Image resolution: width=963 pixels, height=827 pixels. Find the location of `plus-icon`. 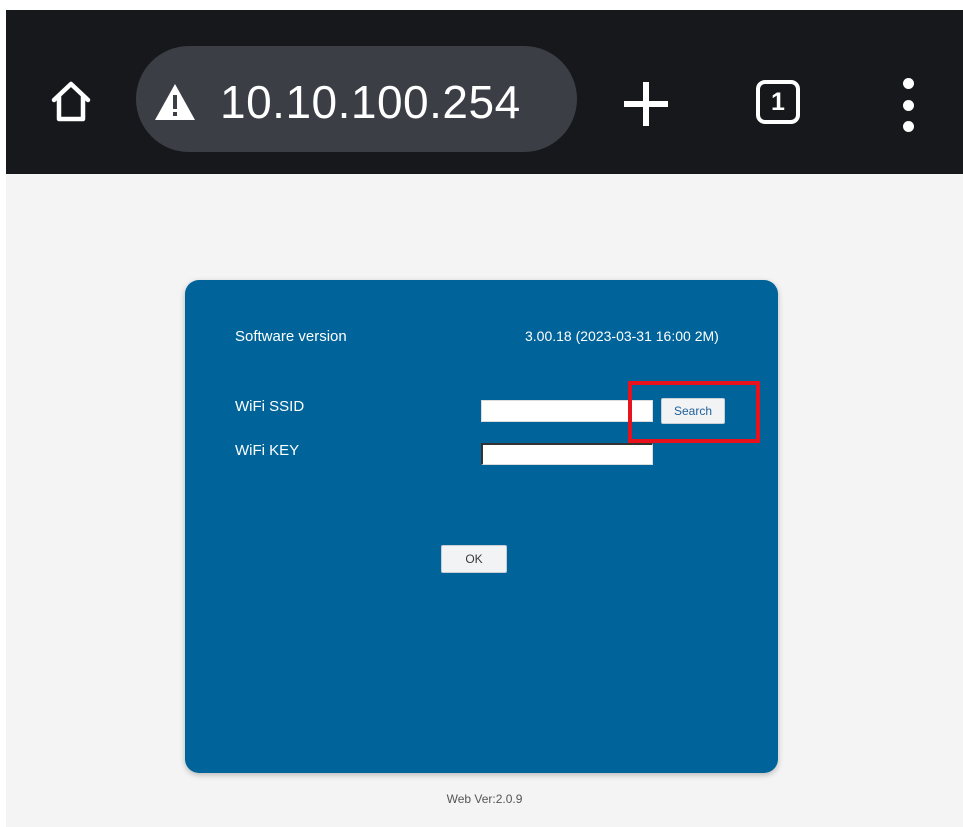

plus-icon is located at coordinates (646, 104).